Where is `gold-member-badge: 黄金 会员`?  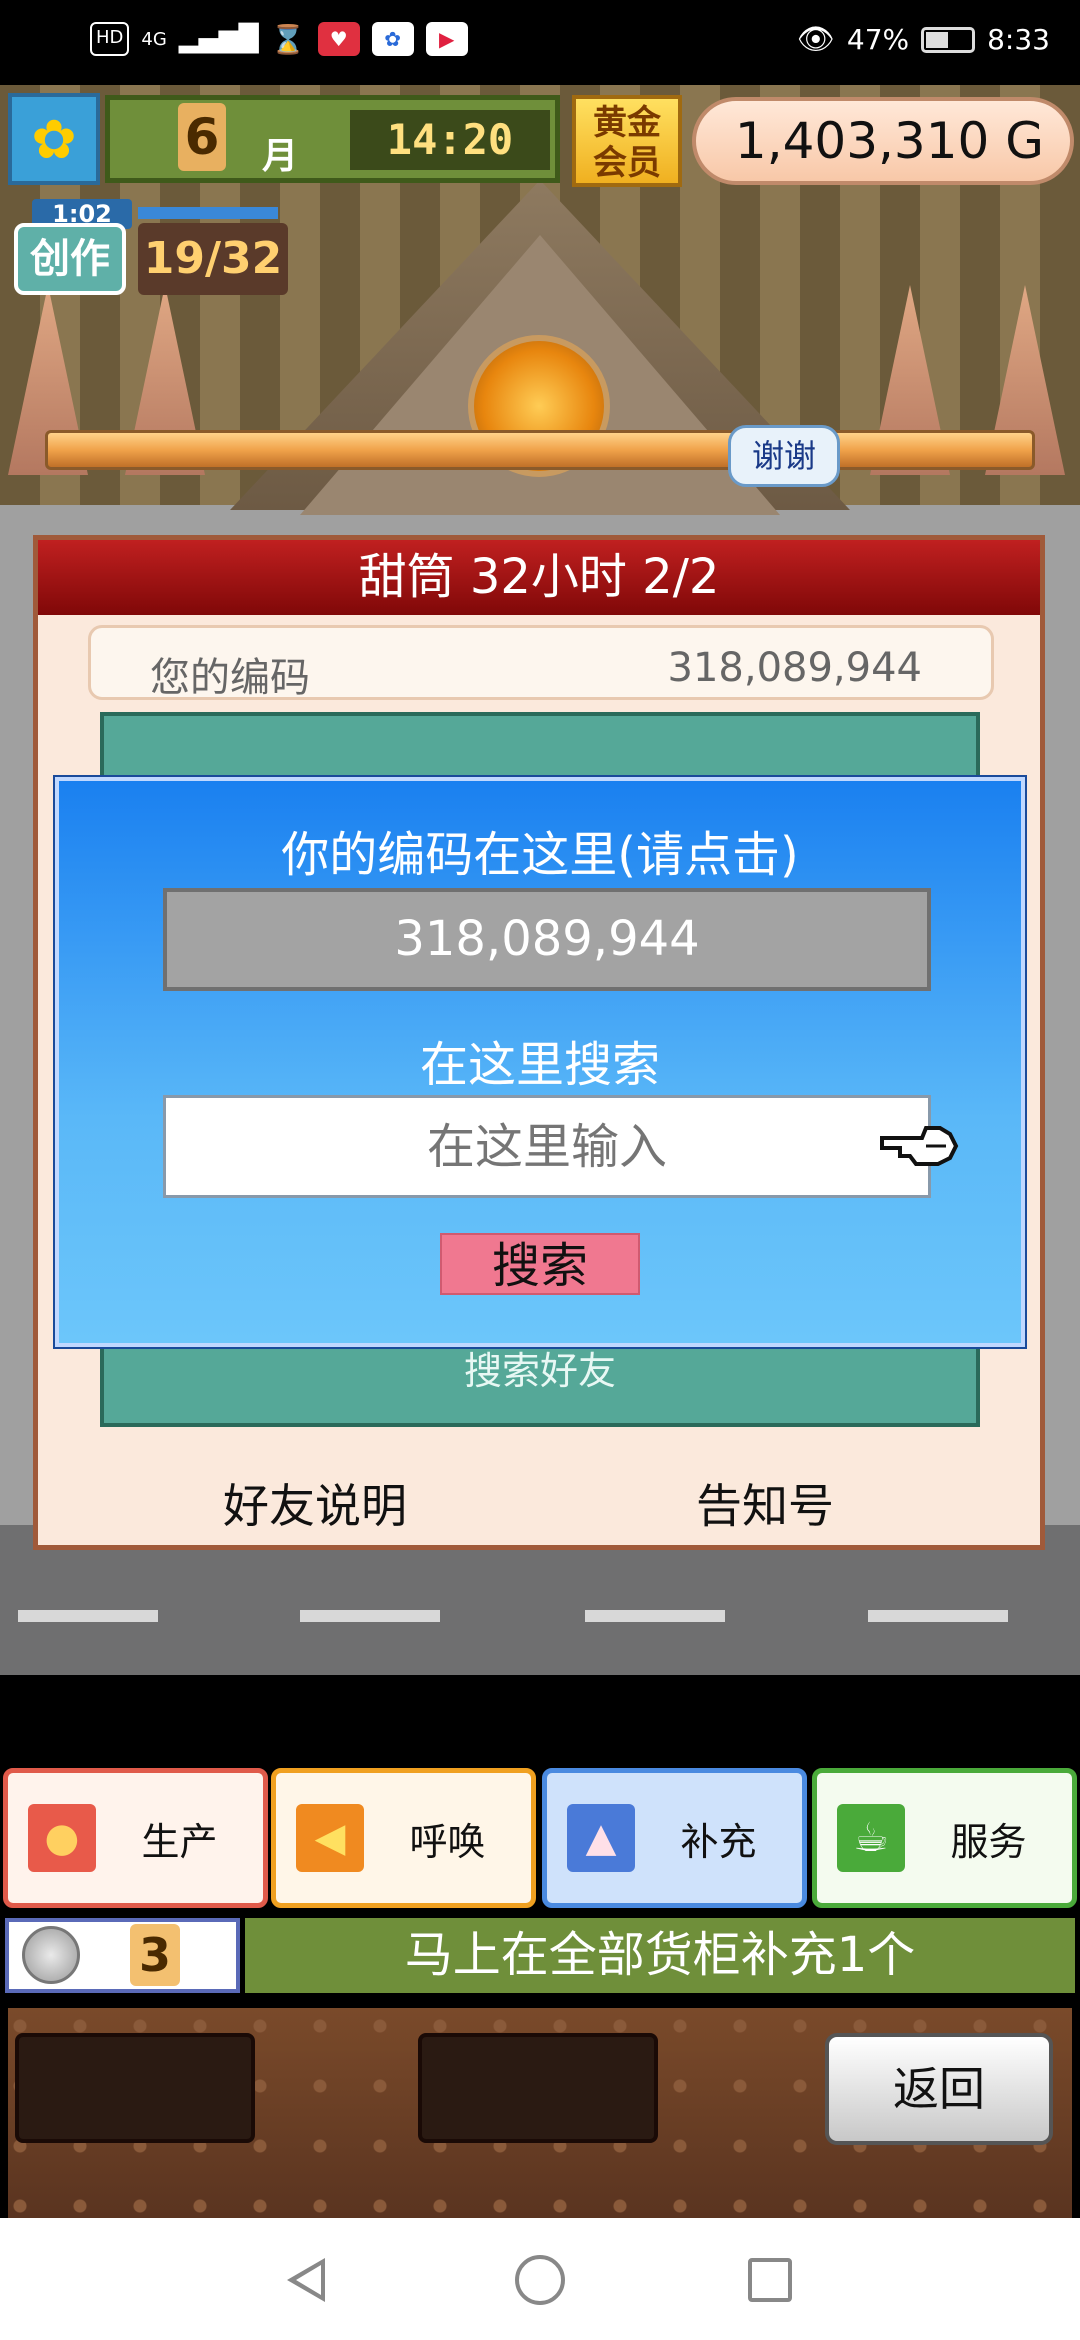 gold-member-badge: 黄金 会员 is located at coordinates (627, 141).